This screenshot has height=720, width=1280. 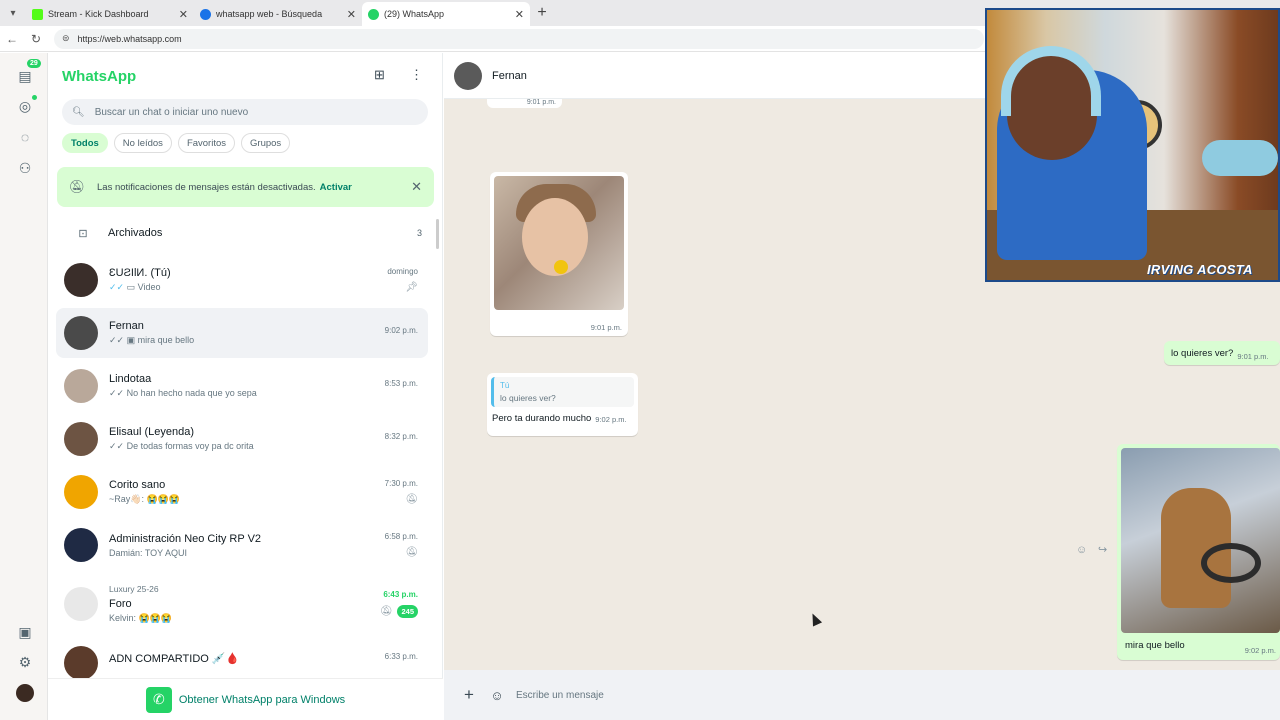 I want to click on filter-favorites: Favoritos, so click(x=206, y=143).